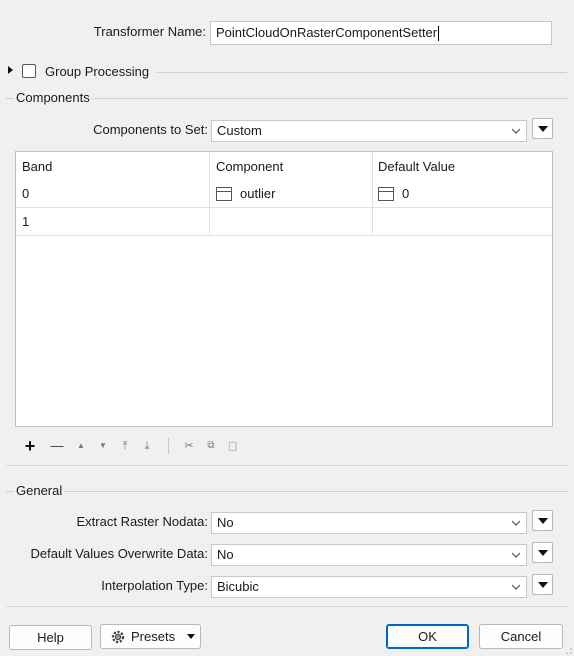 This screenshot has height=656, width=574. Describe the element at coordinates (57, 446) in the screenshot. I see `remove-row-button: —` at that location.